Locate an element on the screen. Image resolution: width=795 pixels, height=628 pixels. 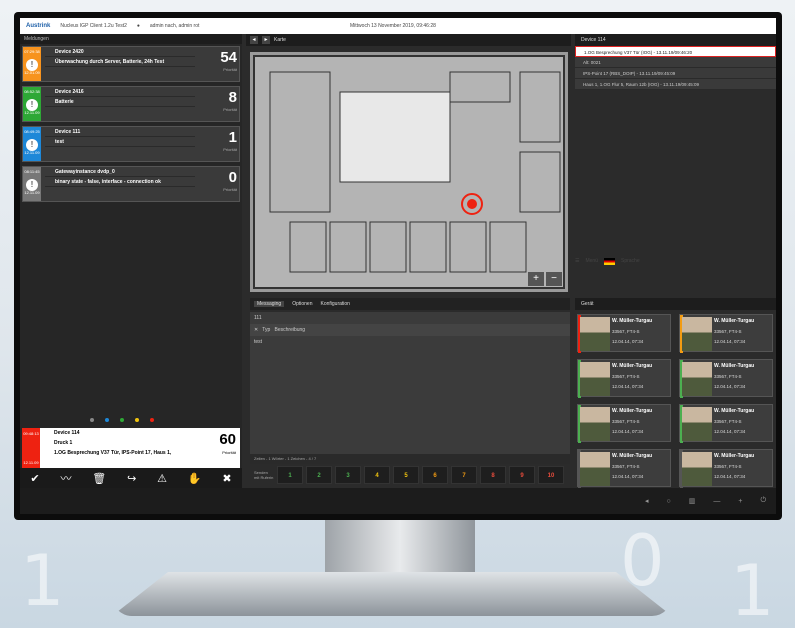
keypad-key-10: 10 is located at coordinates (551, 475).